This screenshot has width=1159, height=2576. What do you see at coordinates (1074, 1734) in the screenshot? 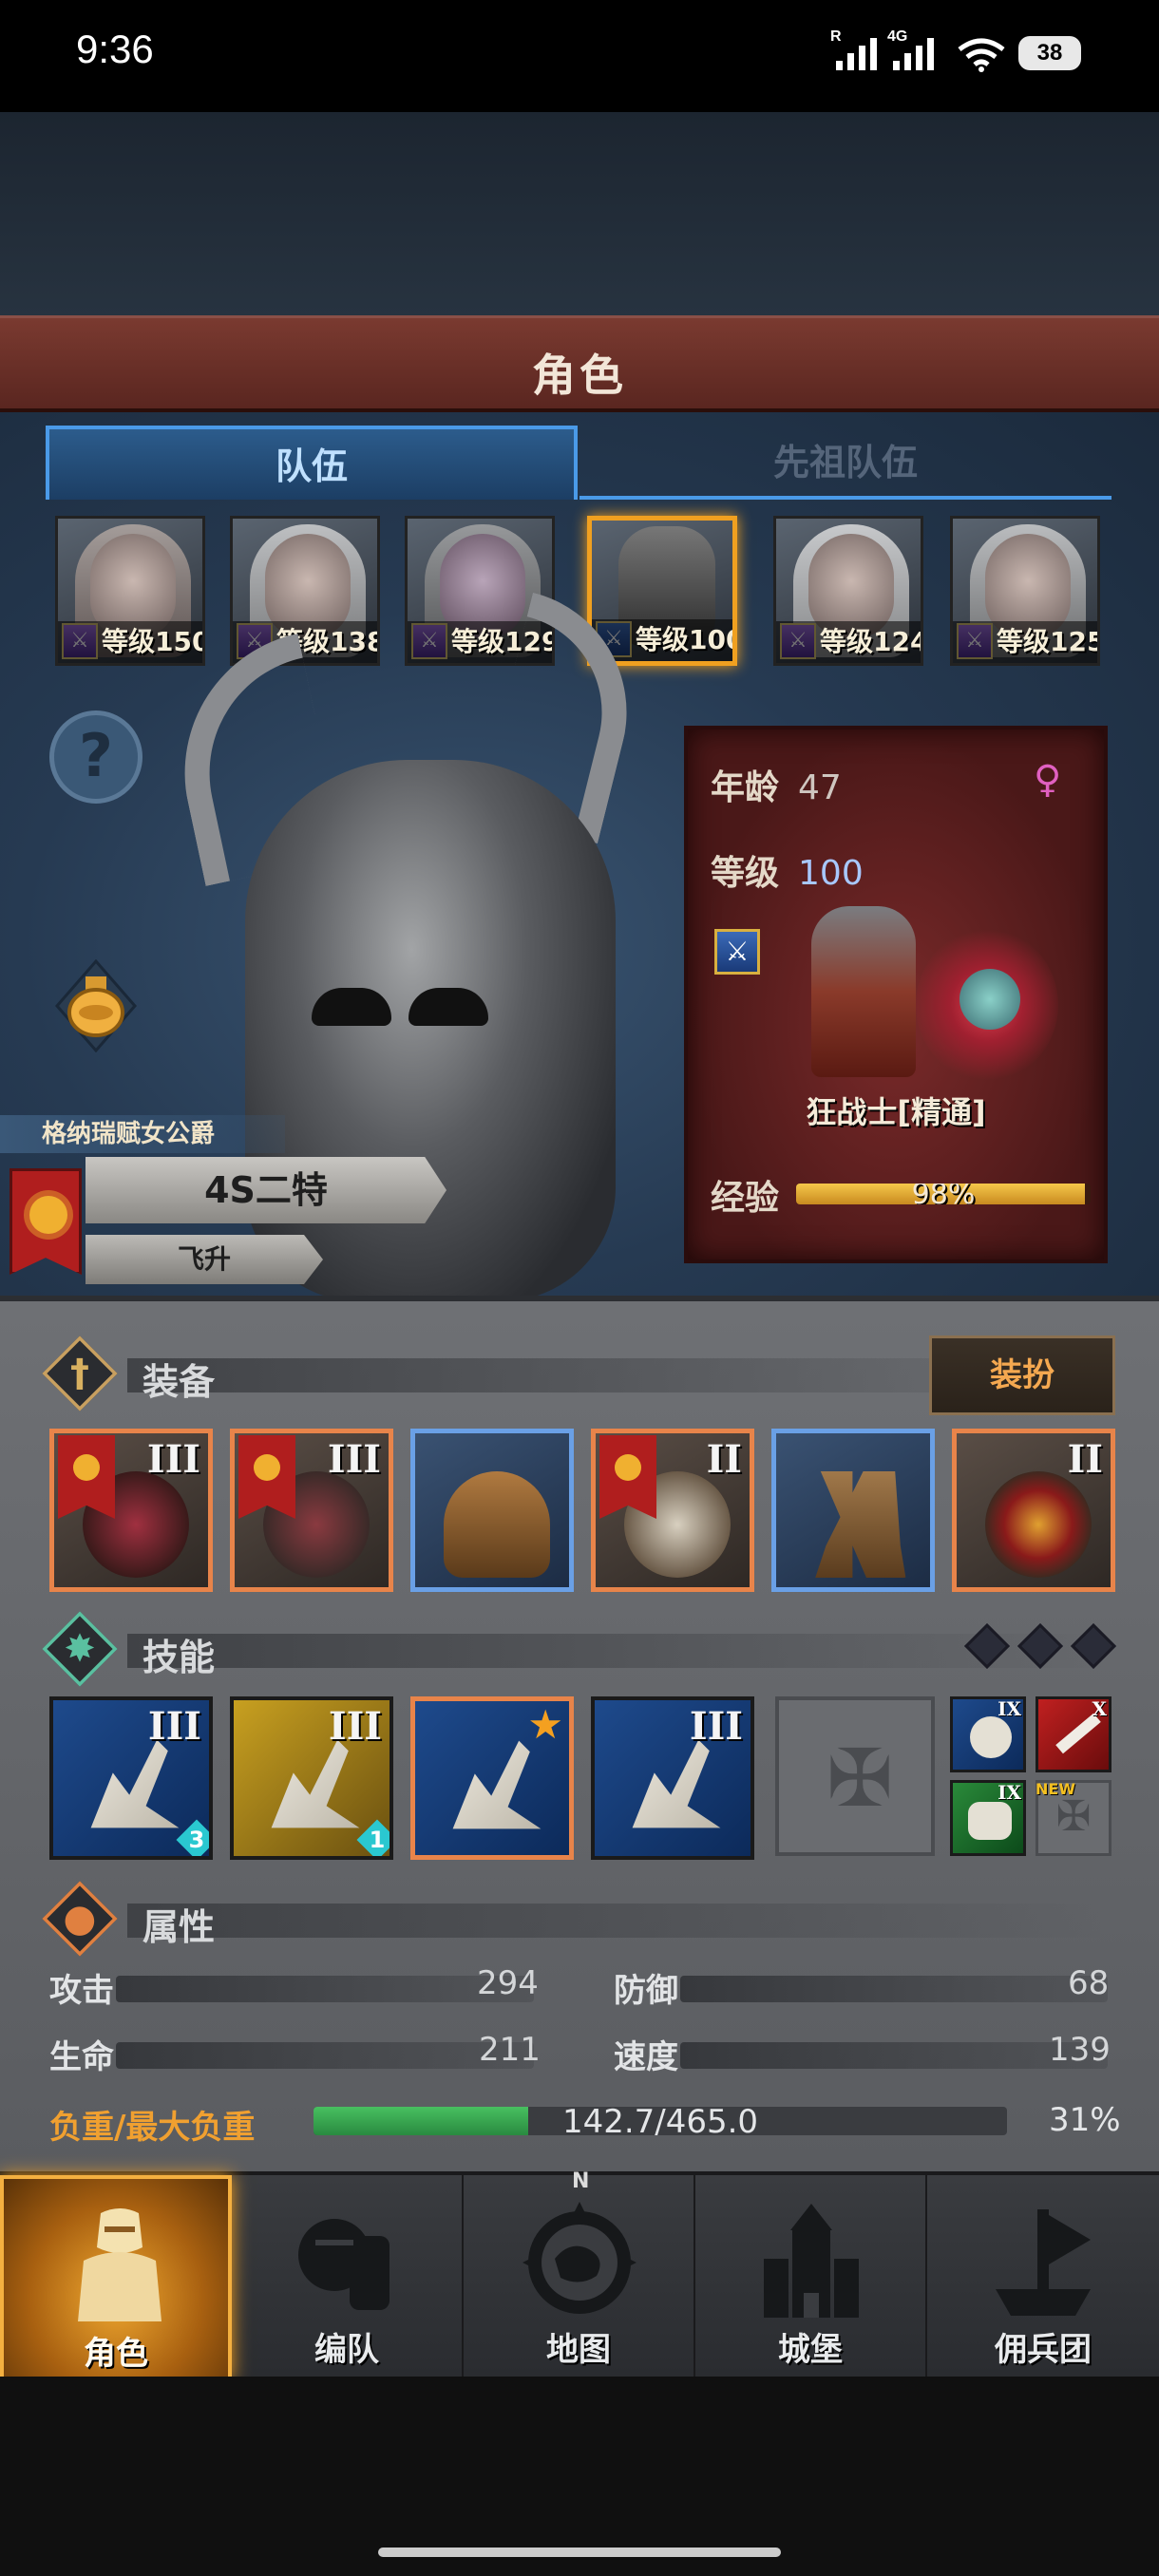
I see `passive-skill-slot: X` at bounding box center [1074, 1734].